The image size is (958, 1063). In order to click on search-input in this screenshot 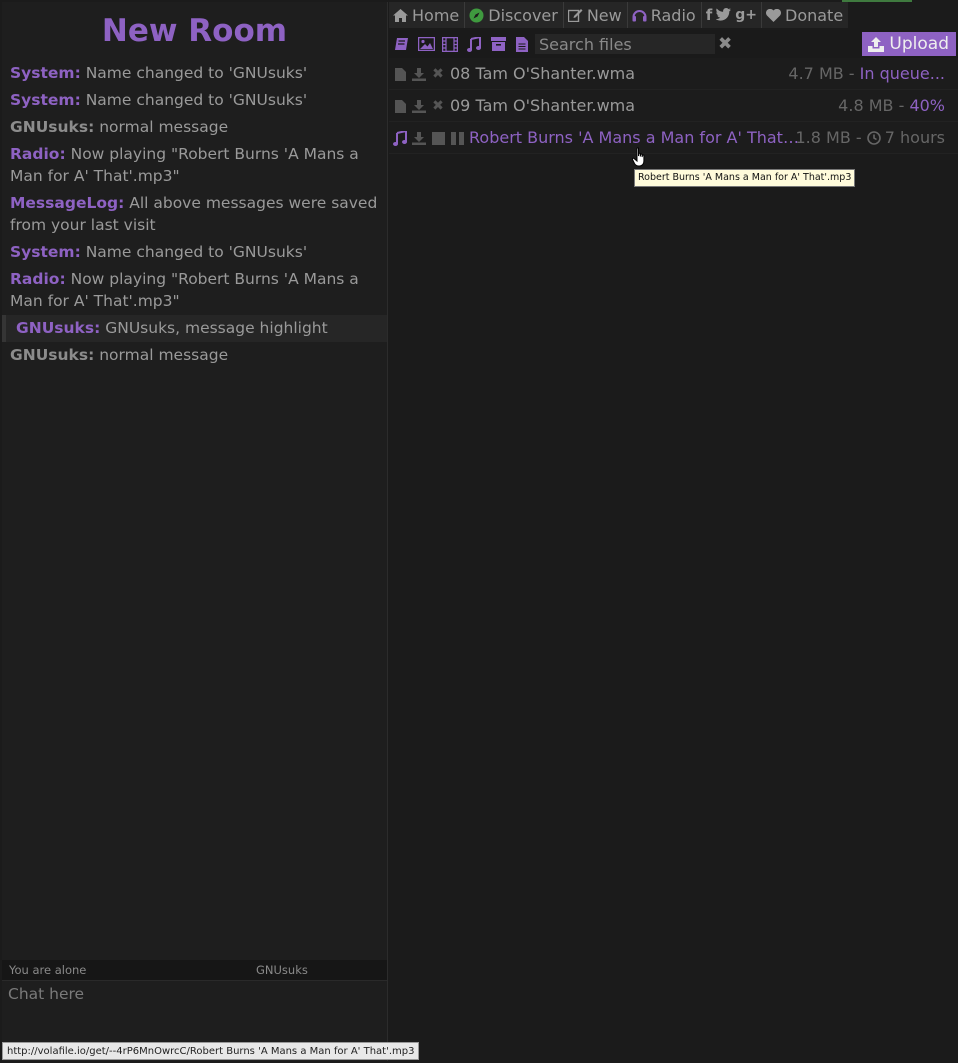, I will do `click(625, 44)`.